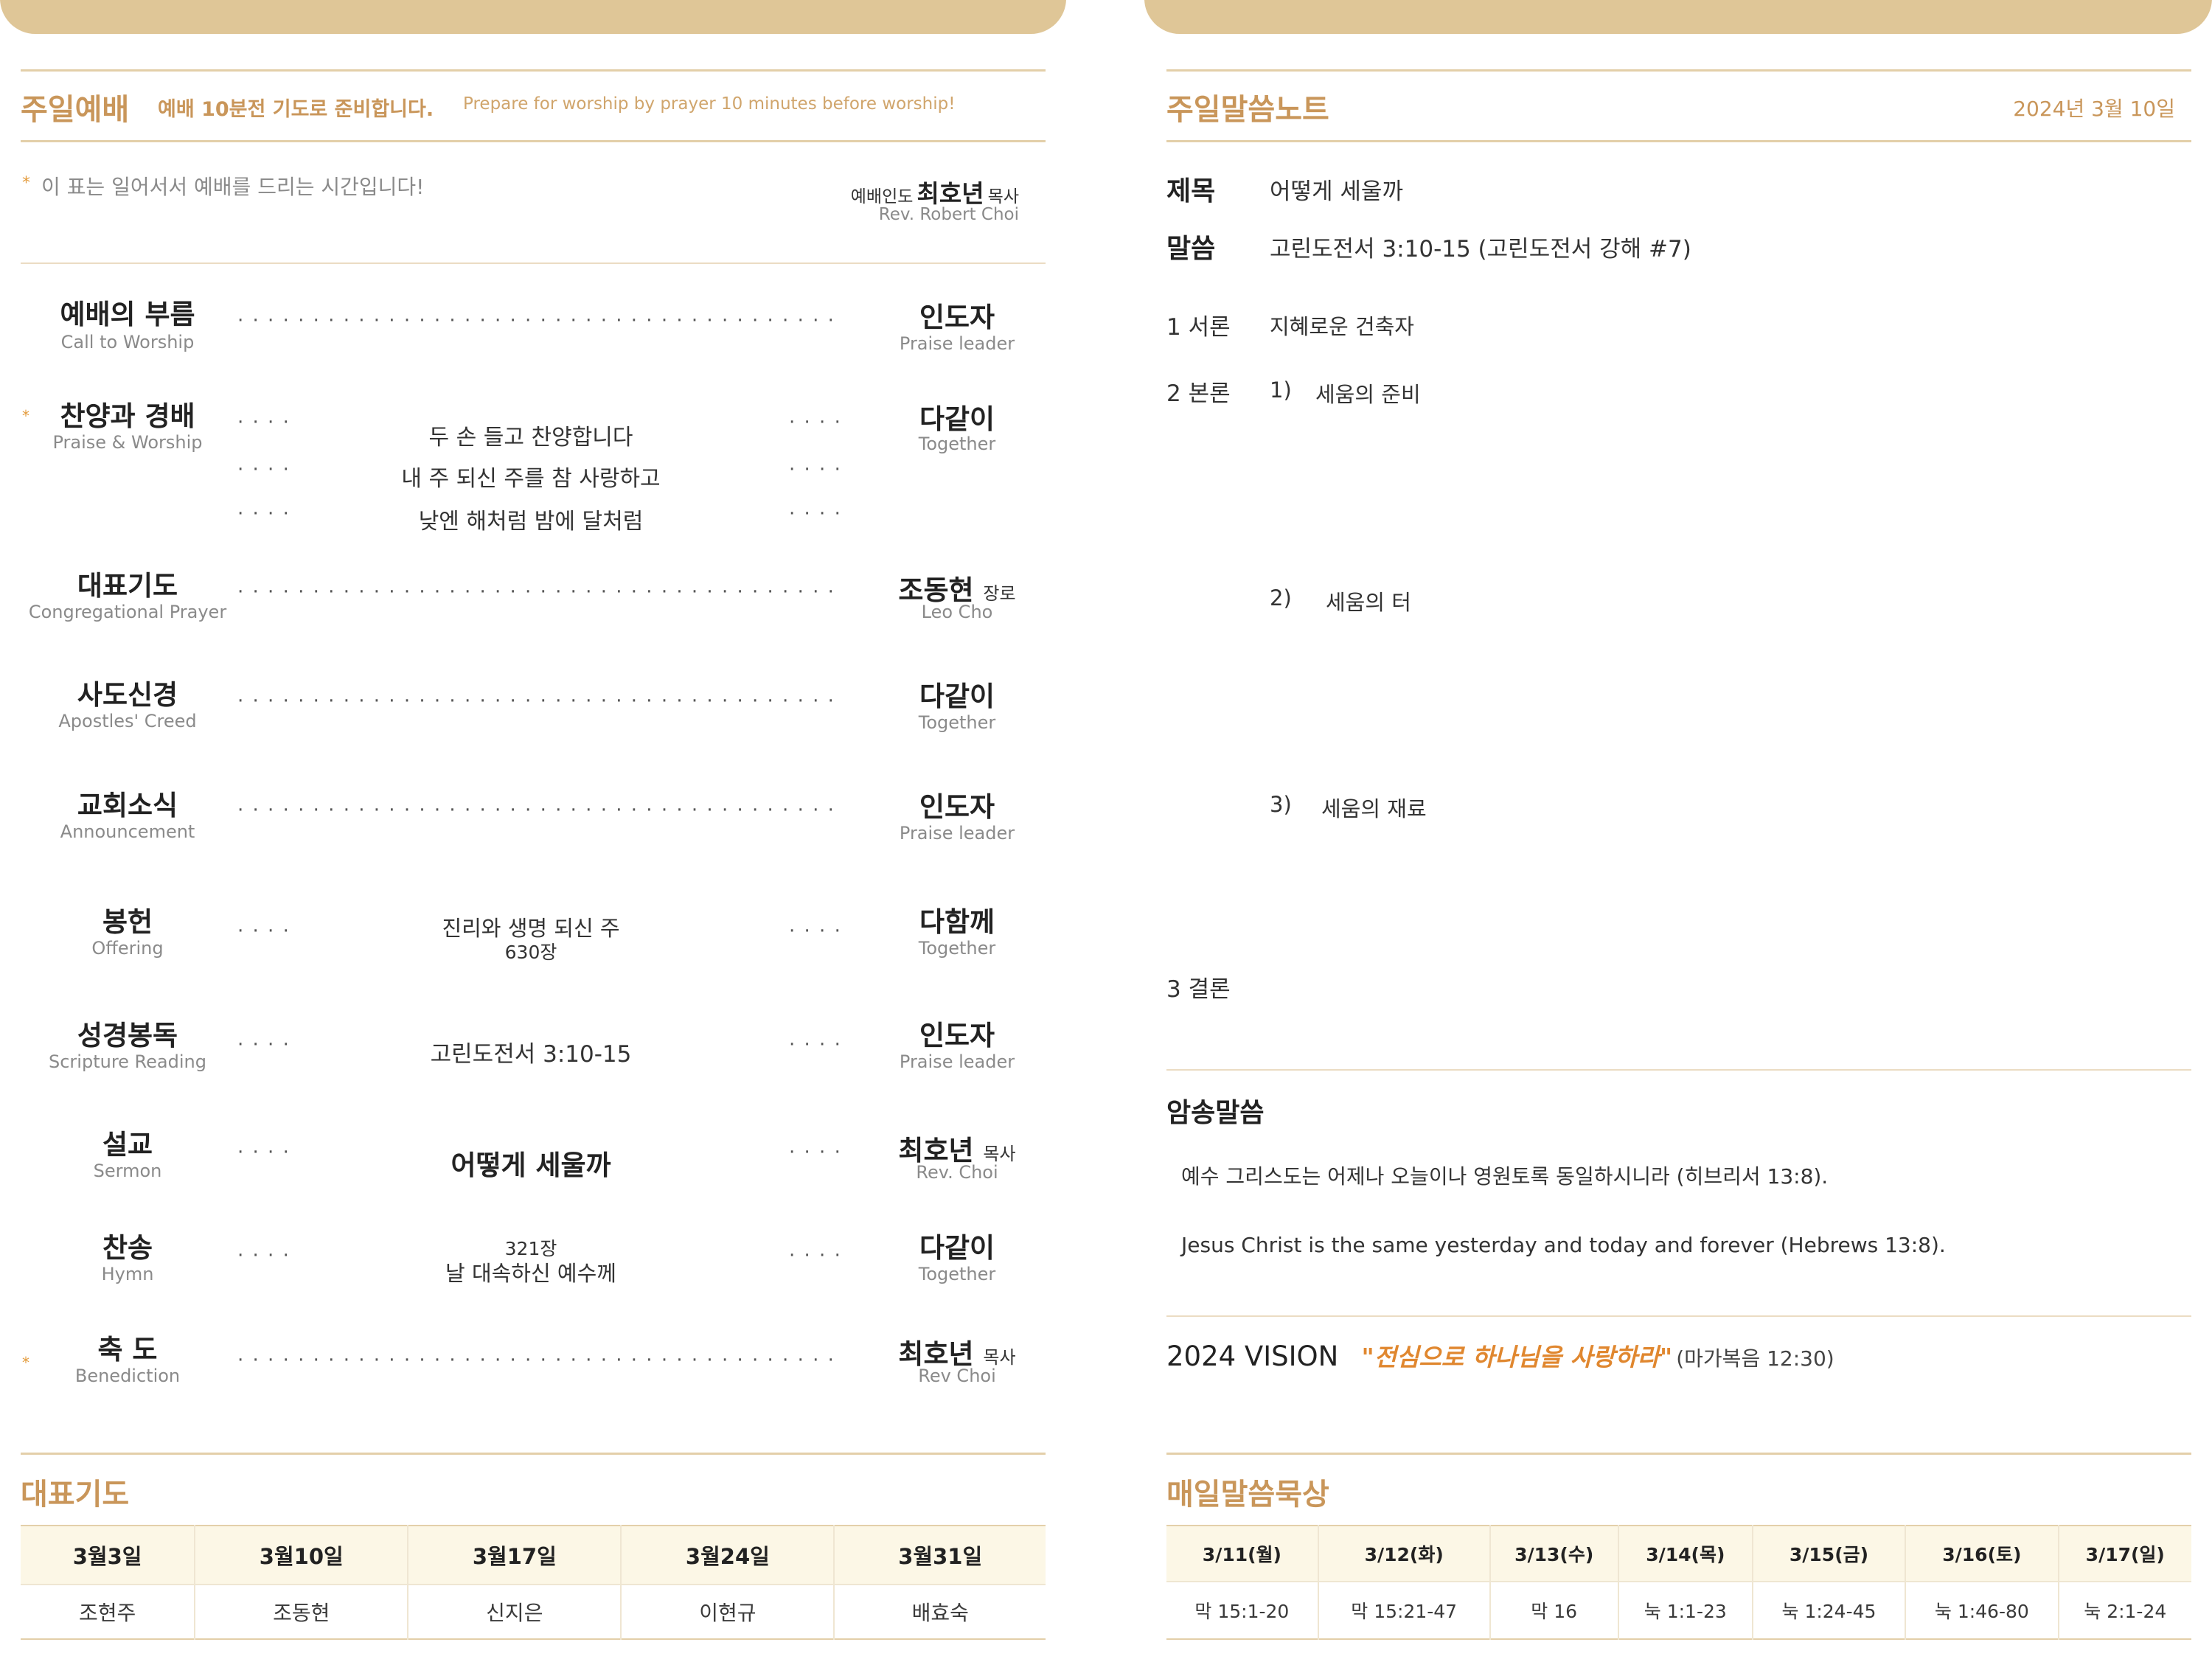  What do you see at coordinates (957, 1248) in the screenshot?
I see `service-leader-name: 다같이` at bounding box center [957, 1248].